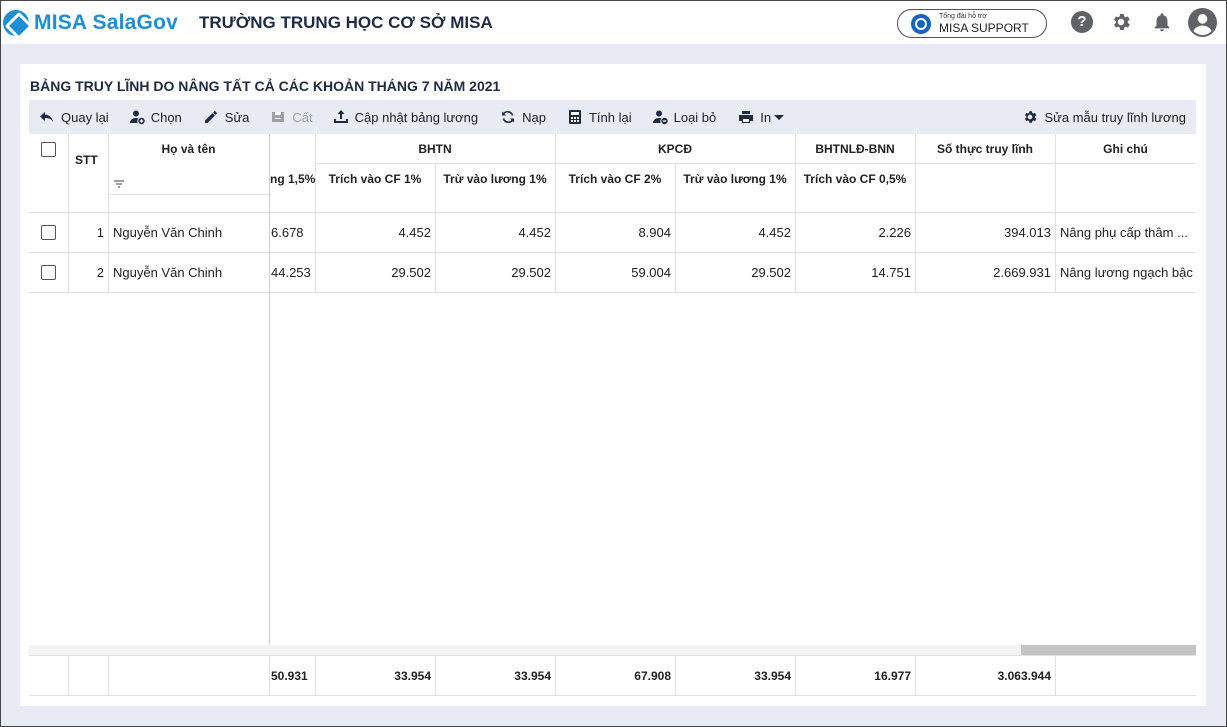  What do you see at coordinates (660, 117) in the screenshot?
I see `remove-person-icon` at bounding box center [660, 117].